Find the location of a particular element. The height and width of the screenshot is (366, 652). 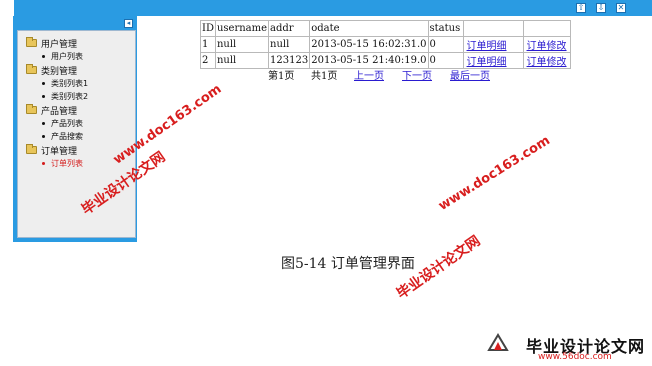

nav-group-label: 用户管理 is located at coordinates (59, 44).